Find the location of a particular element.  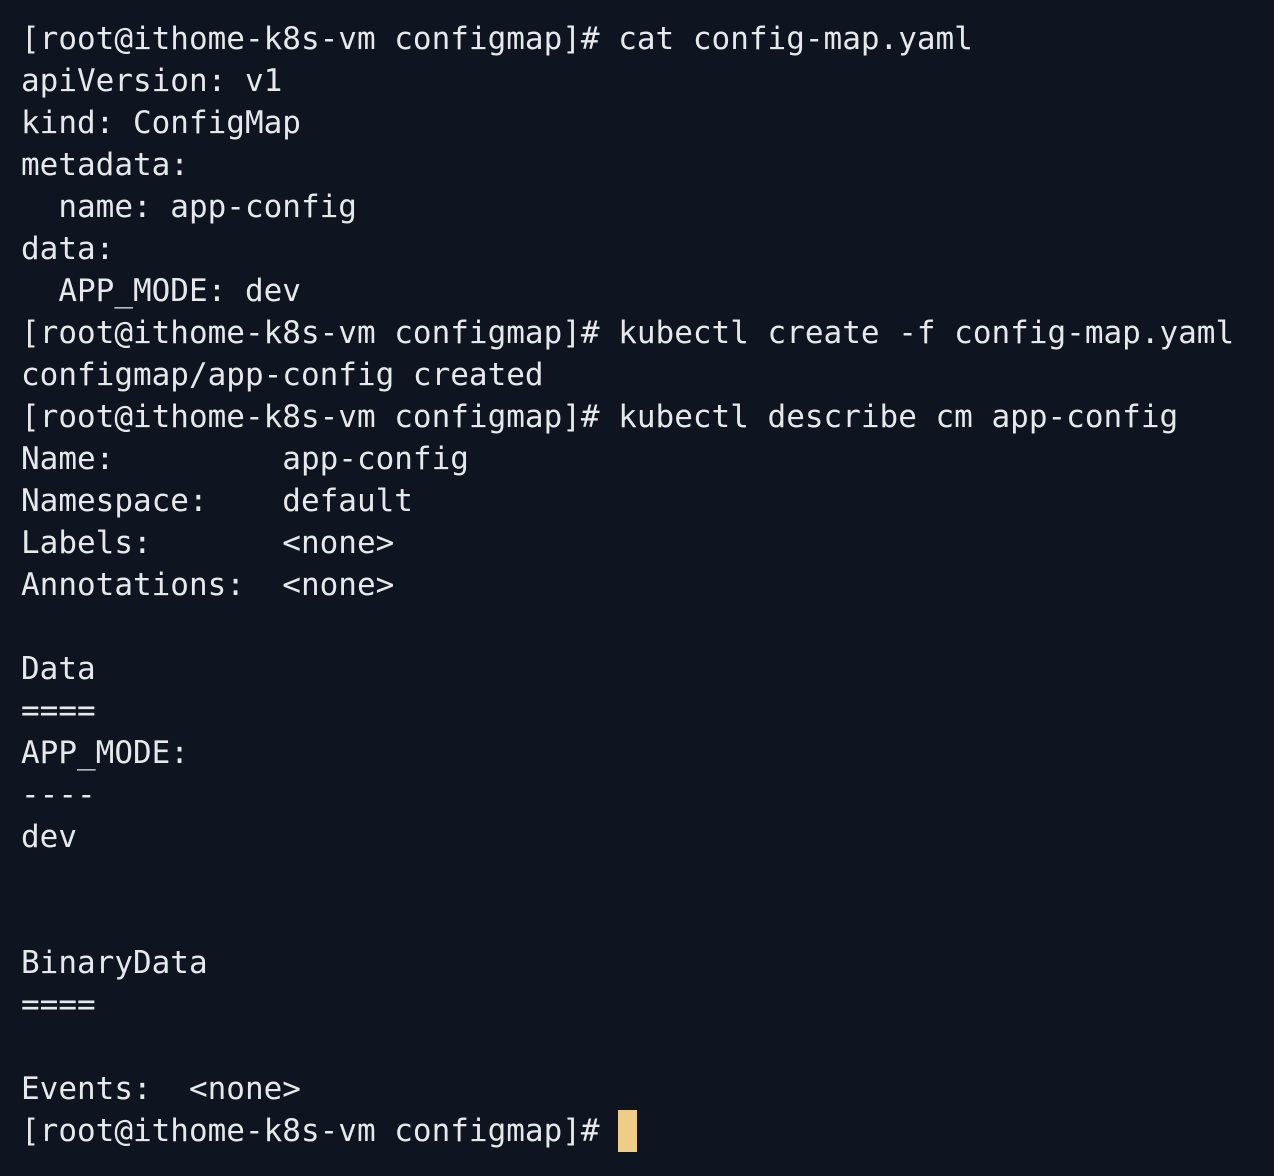

terminal-line: Annotations: <none> is located at coordinates (208, 585).